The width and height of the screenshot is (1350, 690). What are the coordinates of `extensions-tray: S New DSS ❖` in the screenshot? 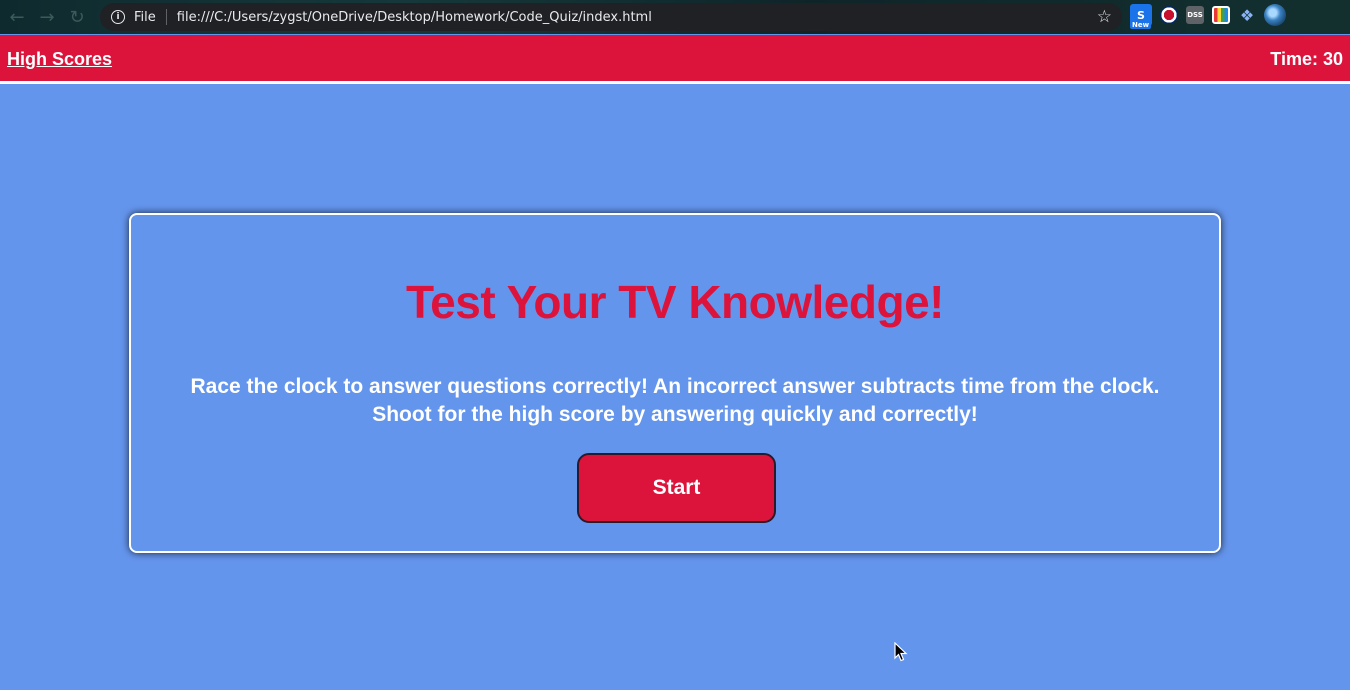 It's located at (1208, 16).